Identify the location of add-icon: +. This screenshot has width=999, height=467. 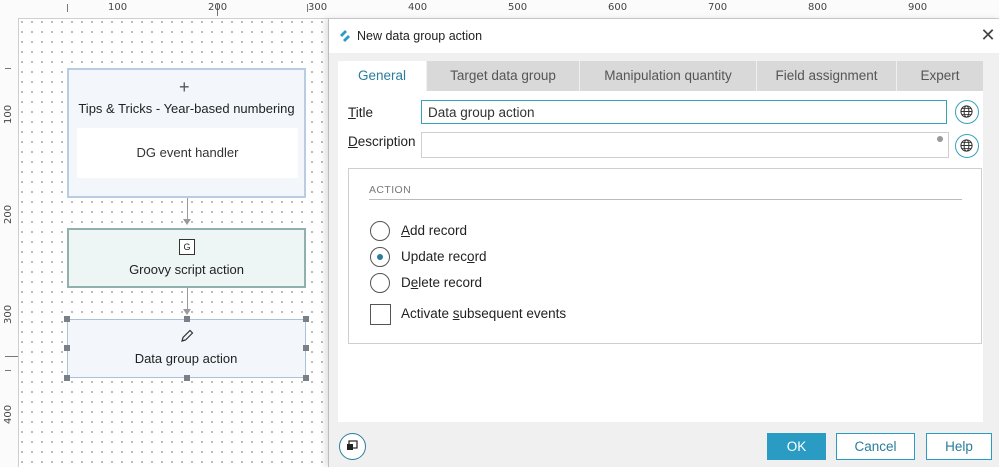
(184, 87).